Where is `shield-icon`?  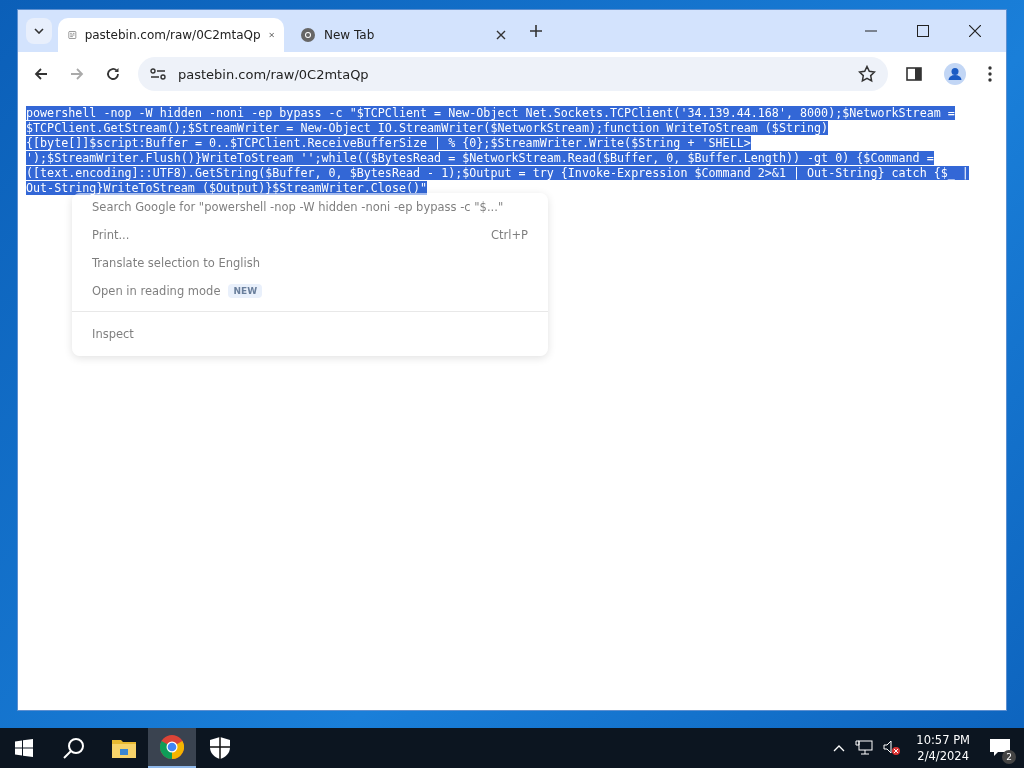
shield-icon is located at coordinates (220, 748).